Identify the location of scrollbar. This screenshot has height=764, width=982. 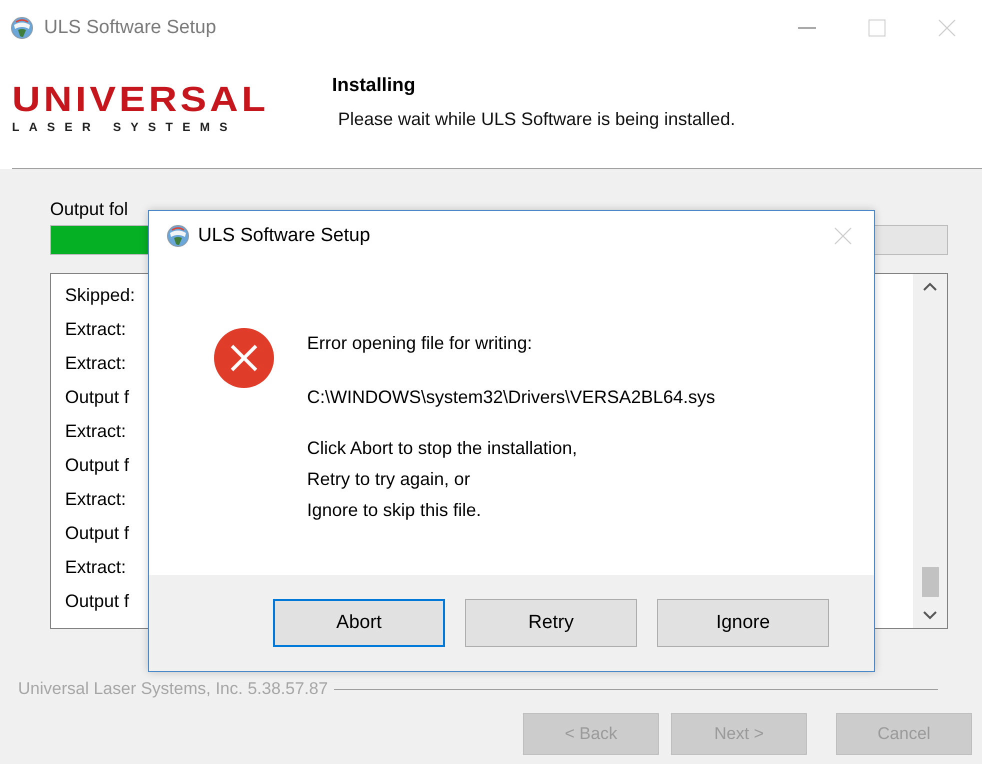
(930, 451).